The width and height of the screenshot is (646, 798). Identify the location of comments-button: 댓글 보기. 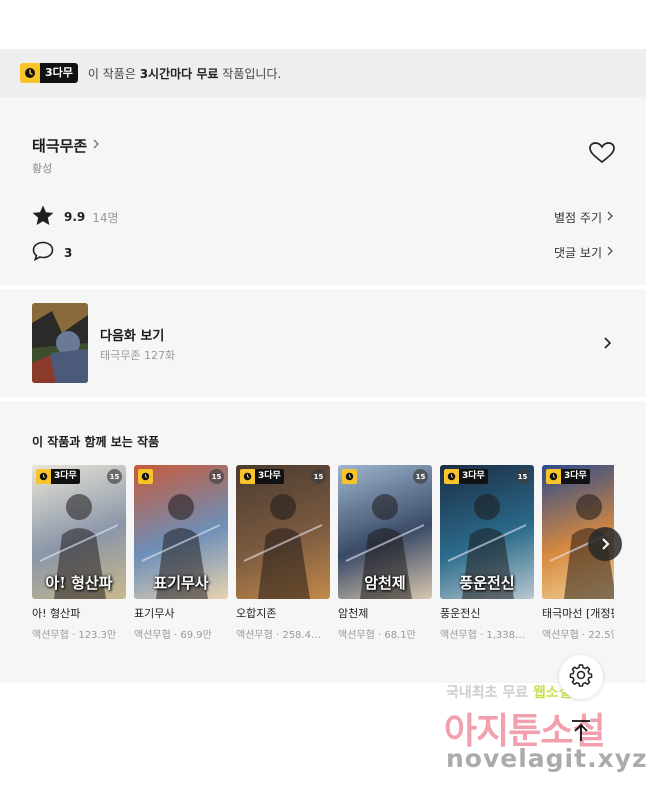
(584, 252).